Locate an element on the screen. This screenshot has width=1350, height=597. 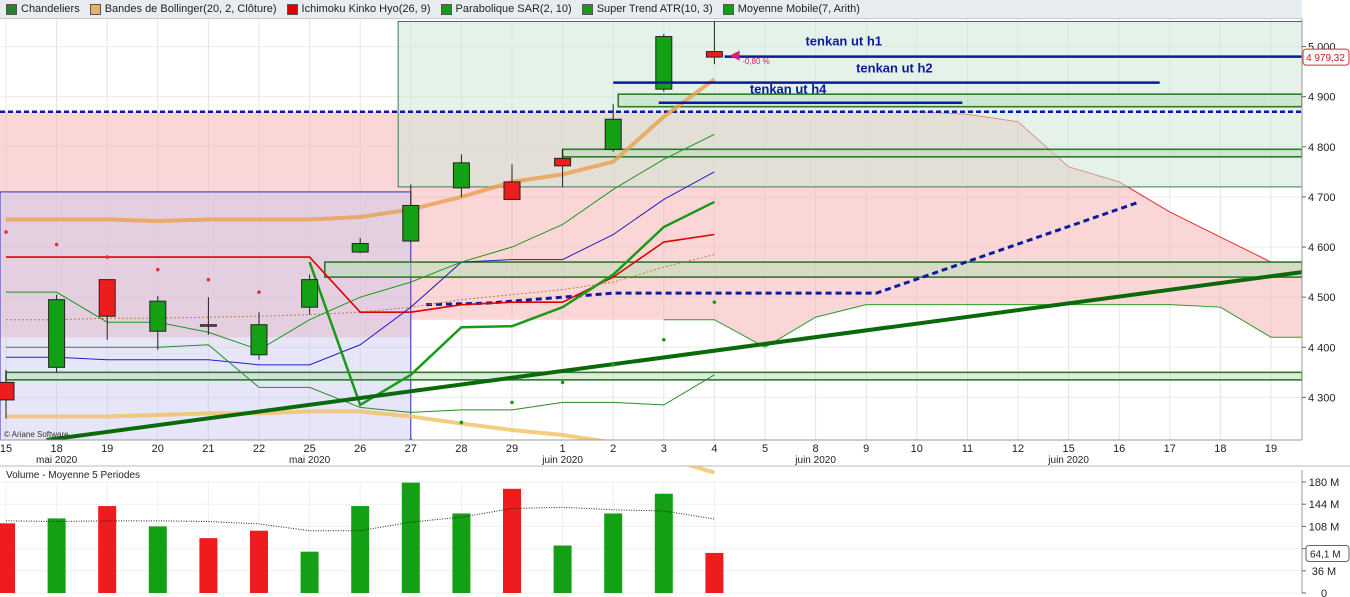
volume-tick-label: 144 M is located at coordinates (1324, 505).